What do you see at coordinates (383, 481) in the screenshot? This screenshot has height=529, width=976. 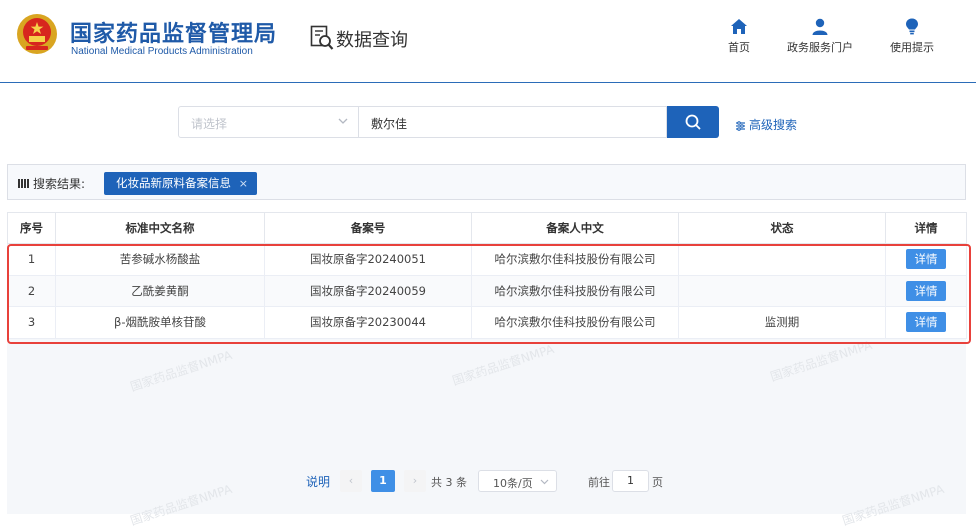 I see `current-page-button: 1` at bounding box center [383, 481].